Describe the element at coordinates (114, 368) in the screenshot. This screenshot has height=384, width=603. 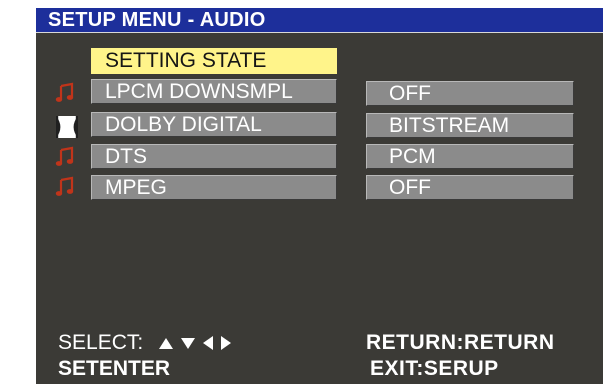
I see `enter-hint: SETENTER` at that location.